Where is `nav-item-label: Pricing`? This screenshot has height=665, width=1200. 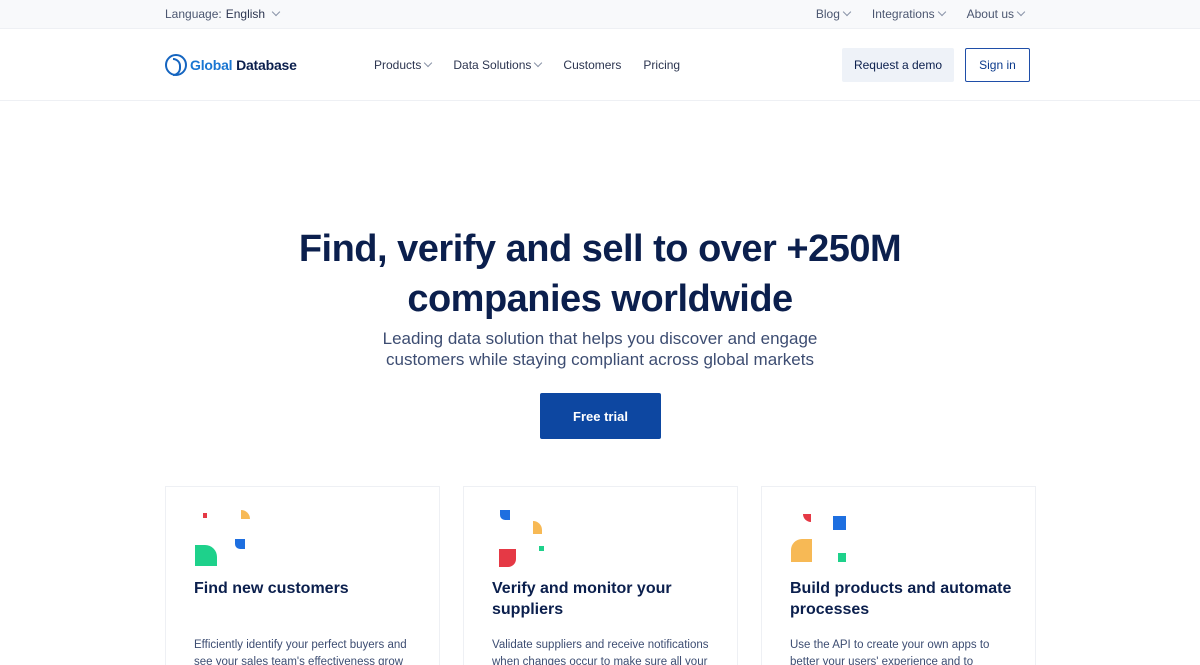 nav-item-label: Pricing is located at coordinates (662, 65).